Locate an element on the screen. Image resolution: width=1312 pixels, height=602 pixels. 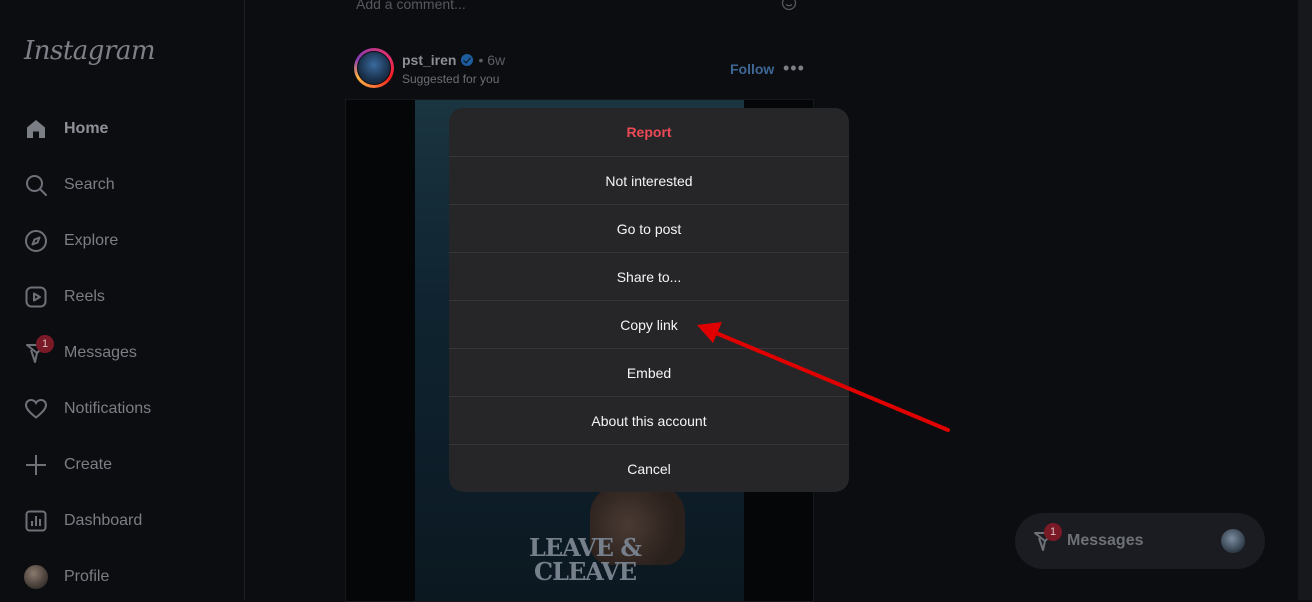
post-timestamp: • 6w is located at coordinates (492, 60).